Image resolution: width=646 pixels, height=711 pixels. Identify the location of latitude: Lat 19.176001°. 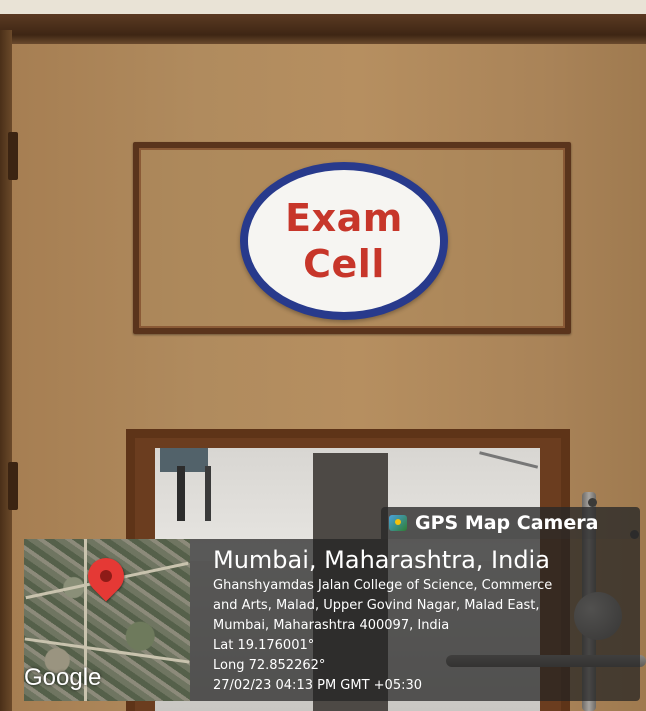
(264, 645).